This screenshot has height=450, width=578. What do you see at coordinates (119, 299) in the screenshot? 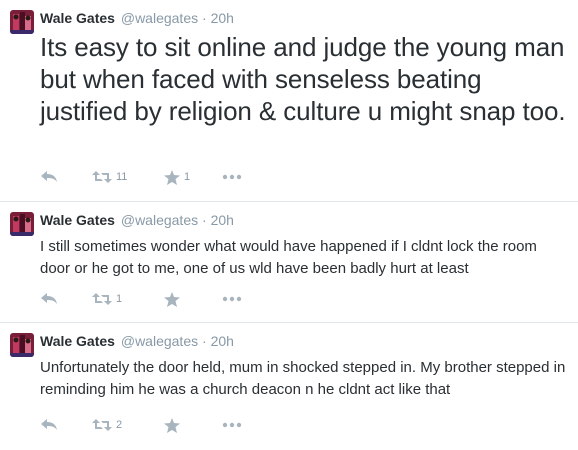
I see `retweet-count: 1` at bounding box center [119, 299].